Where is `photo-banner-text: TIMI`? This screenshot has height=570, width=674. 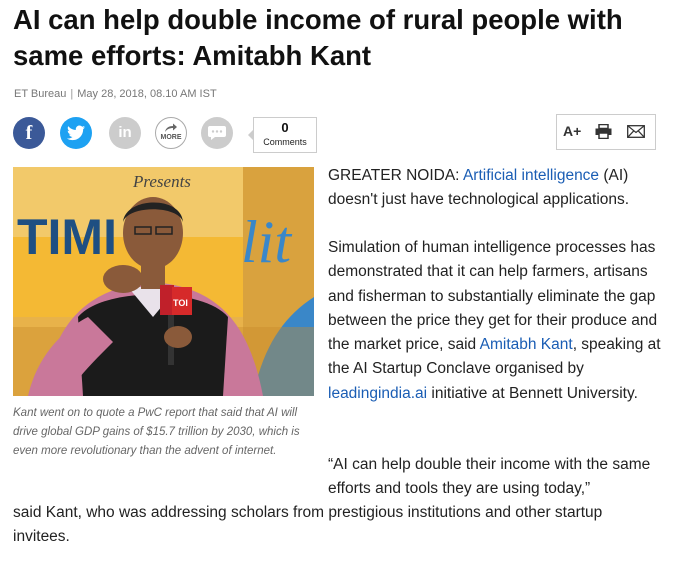 photo-banner-text: TIMI is located at coordinates (67, 237).